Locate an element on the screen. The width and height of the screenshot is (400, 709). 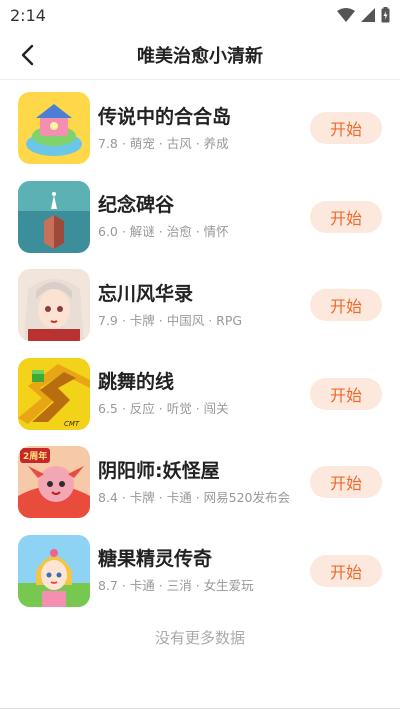
wifi-icon is located at coordinates (346, 15).